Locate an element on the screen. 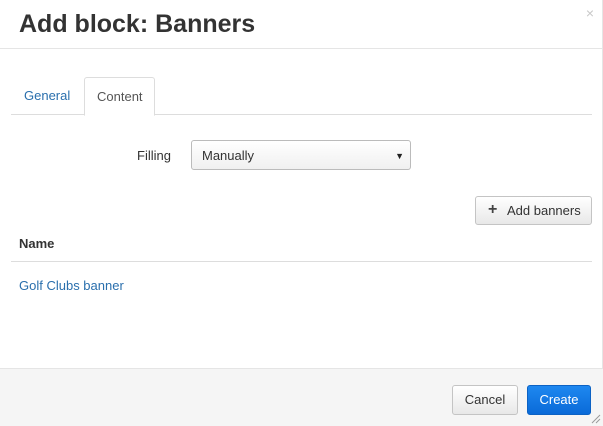 The width and height of the screenshot is (603, 426). column-header-name: Name is located at coordinates (37, 243).